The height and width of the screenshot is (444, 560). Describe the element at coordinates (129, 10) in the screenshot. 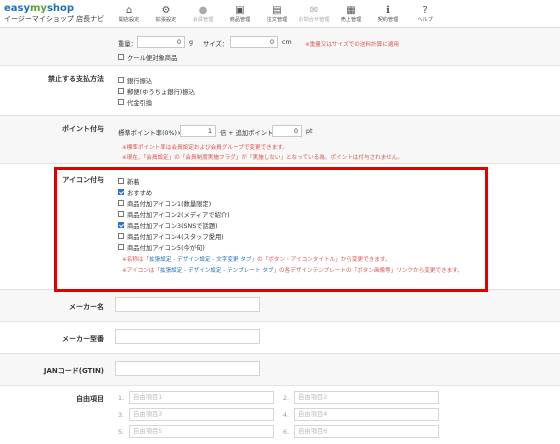

I see `house-icon: ⌂` at that location.